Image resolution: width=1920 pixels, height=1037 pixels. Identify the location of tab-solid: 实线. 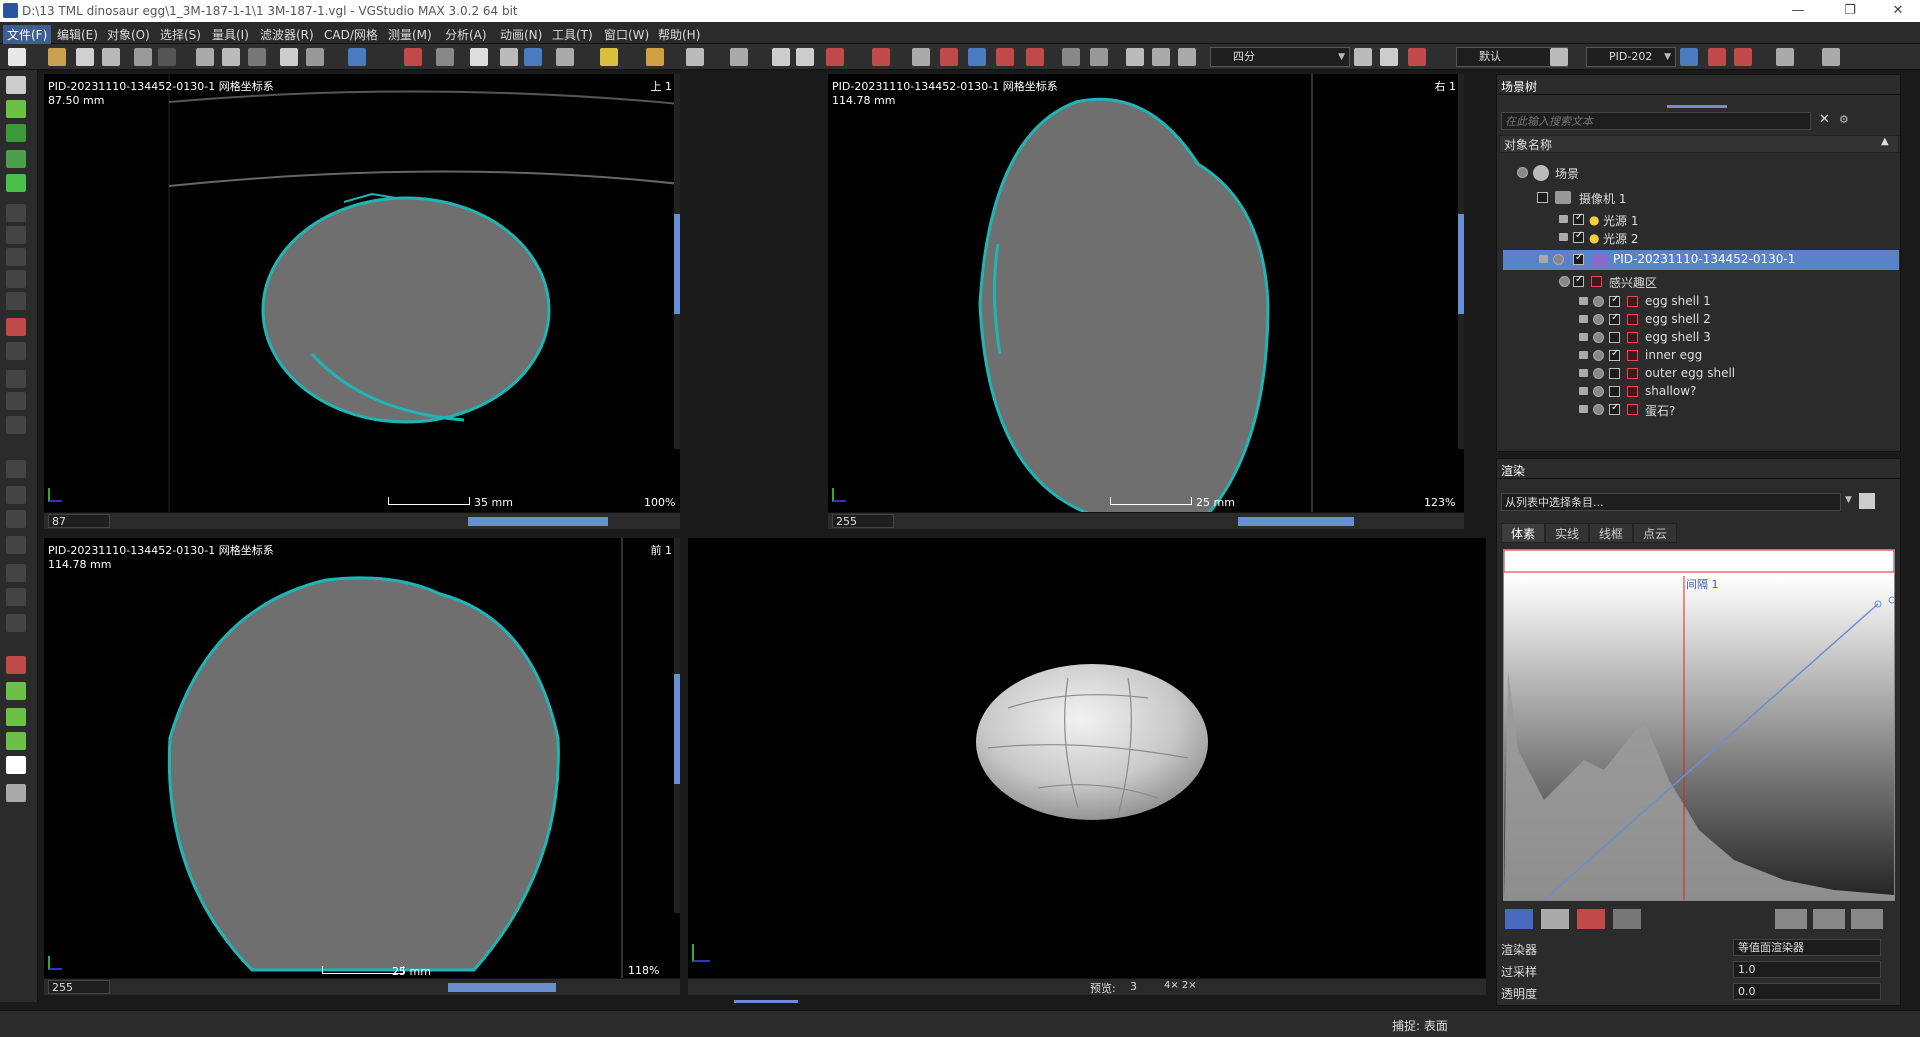
(1567, 533).